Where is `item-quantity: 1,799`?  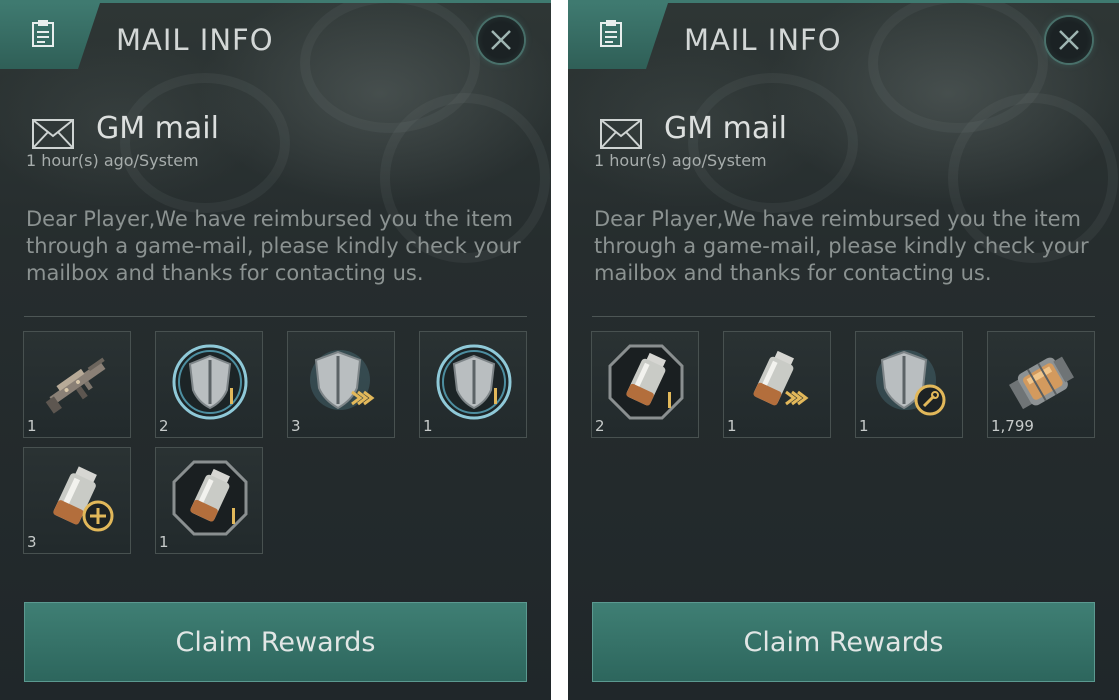
item-quantity: 1,799 is located at coordinates (1012, 426).